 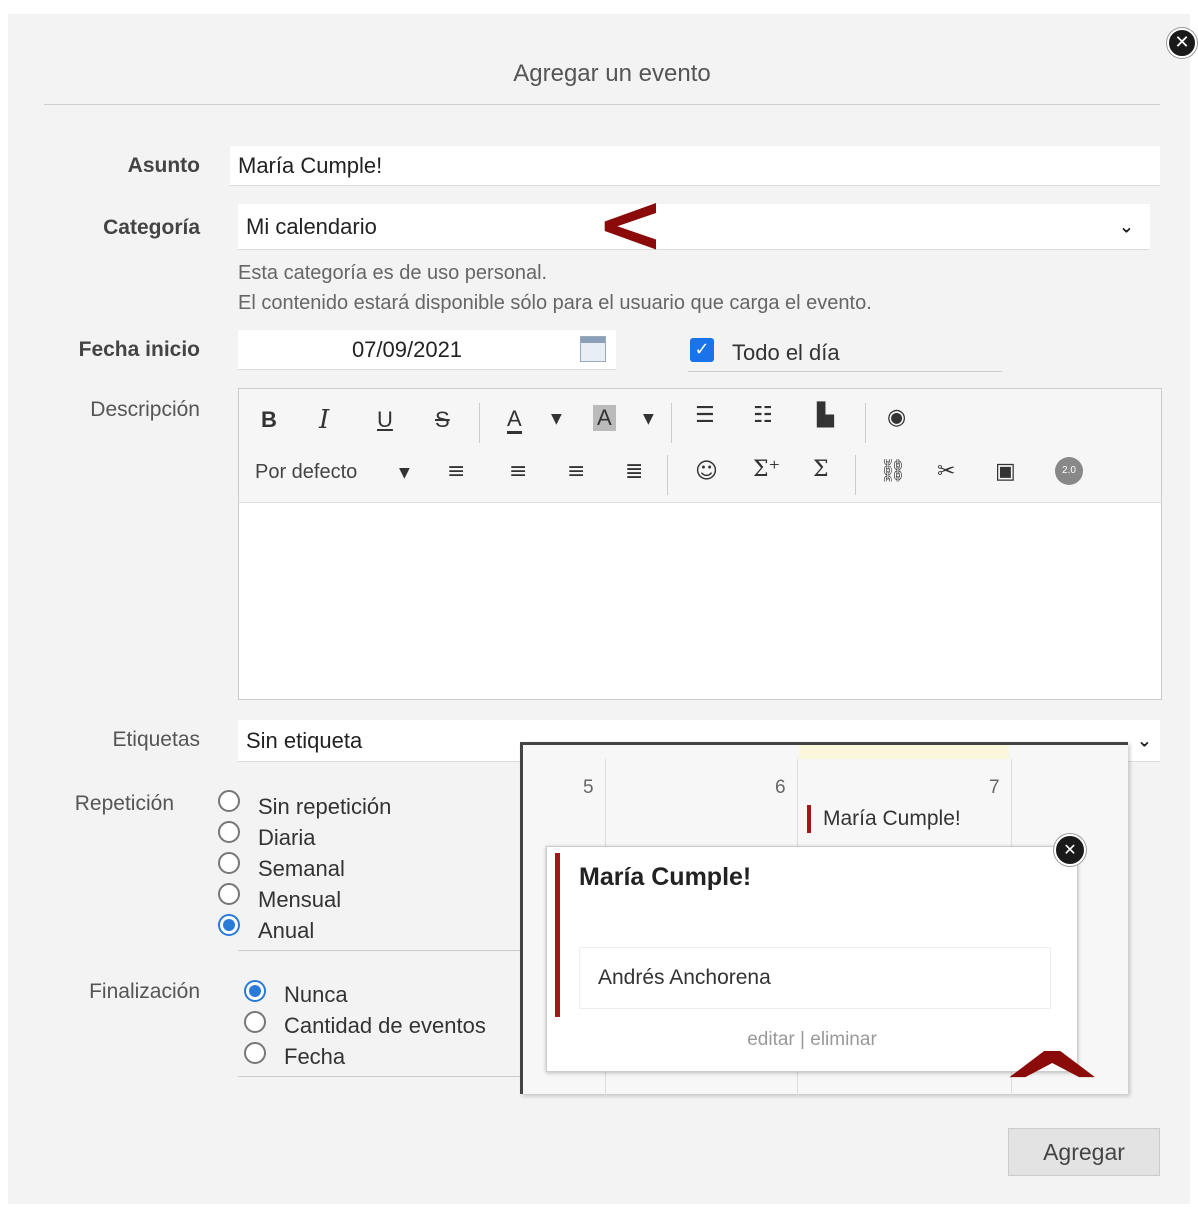 I want to click on align-center-icon: ≡, so click(x=518, y=471).